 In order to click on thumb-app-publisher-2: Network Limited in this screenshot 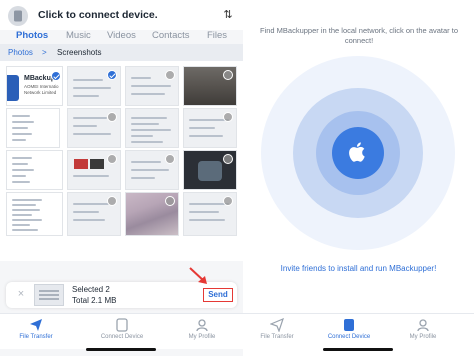, I will do `click(40, 92)`.